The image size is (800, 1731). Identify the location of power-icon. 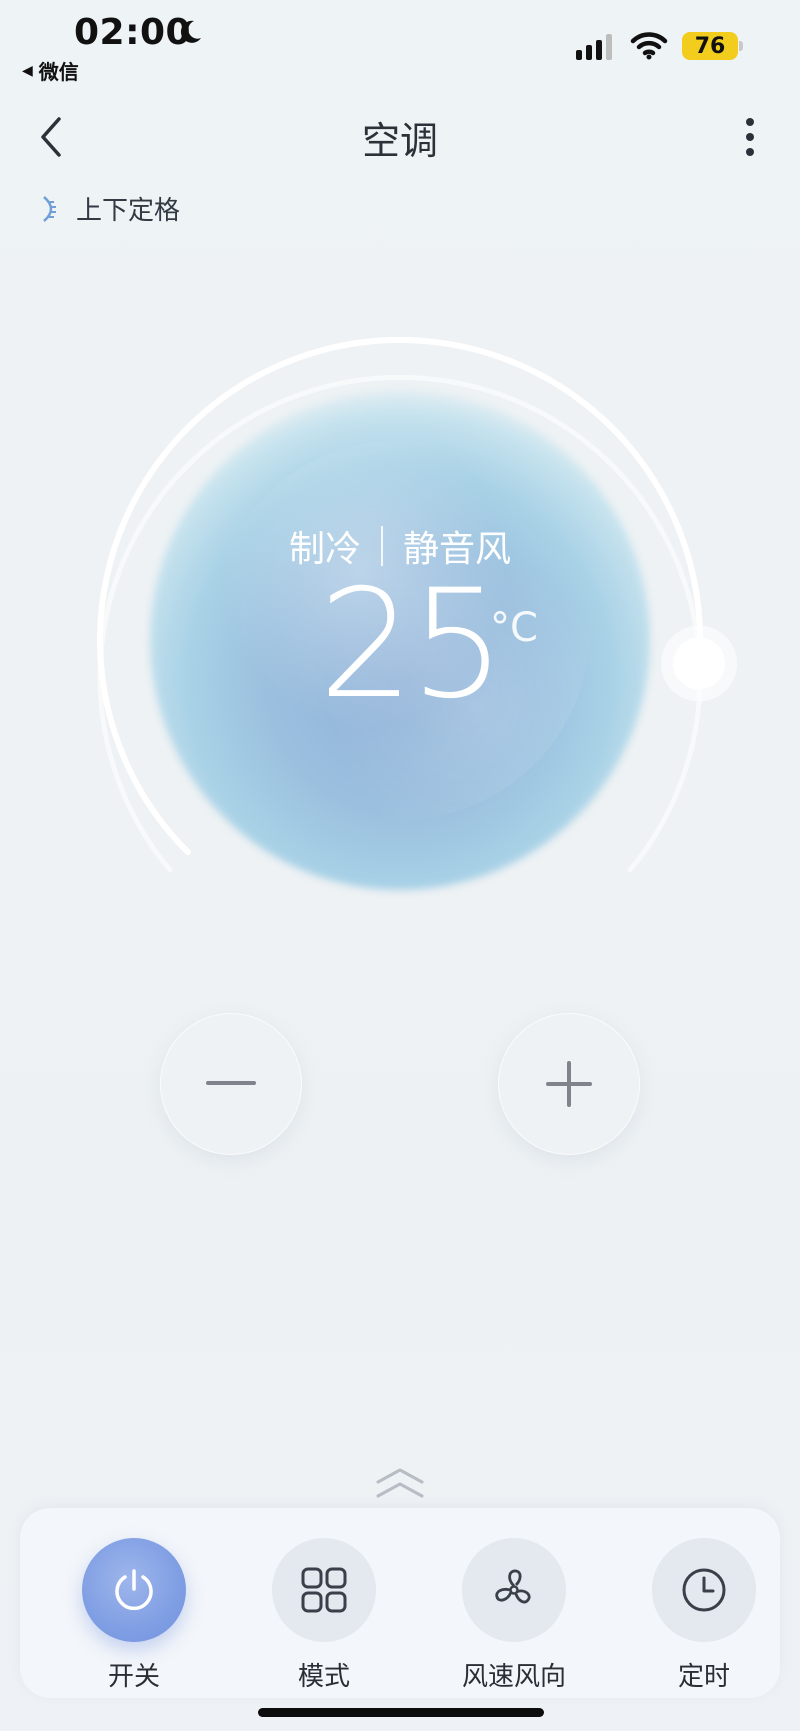
(134, 1590).